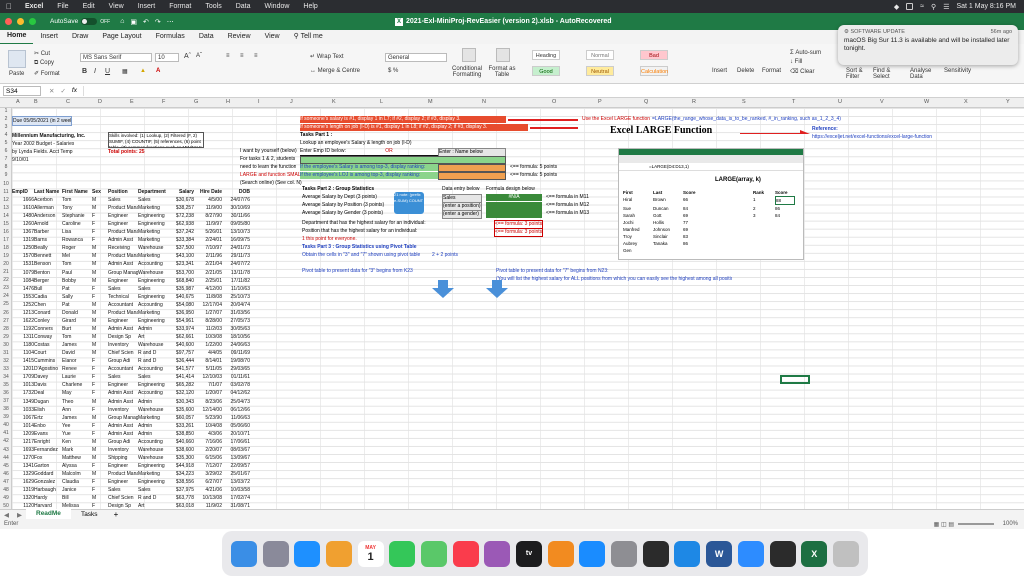  I want to click on table-cell: Arnold, so click(48, 224).